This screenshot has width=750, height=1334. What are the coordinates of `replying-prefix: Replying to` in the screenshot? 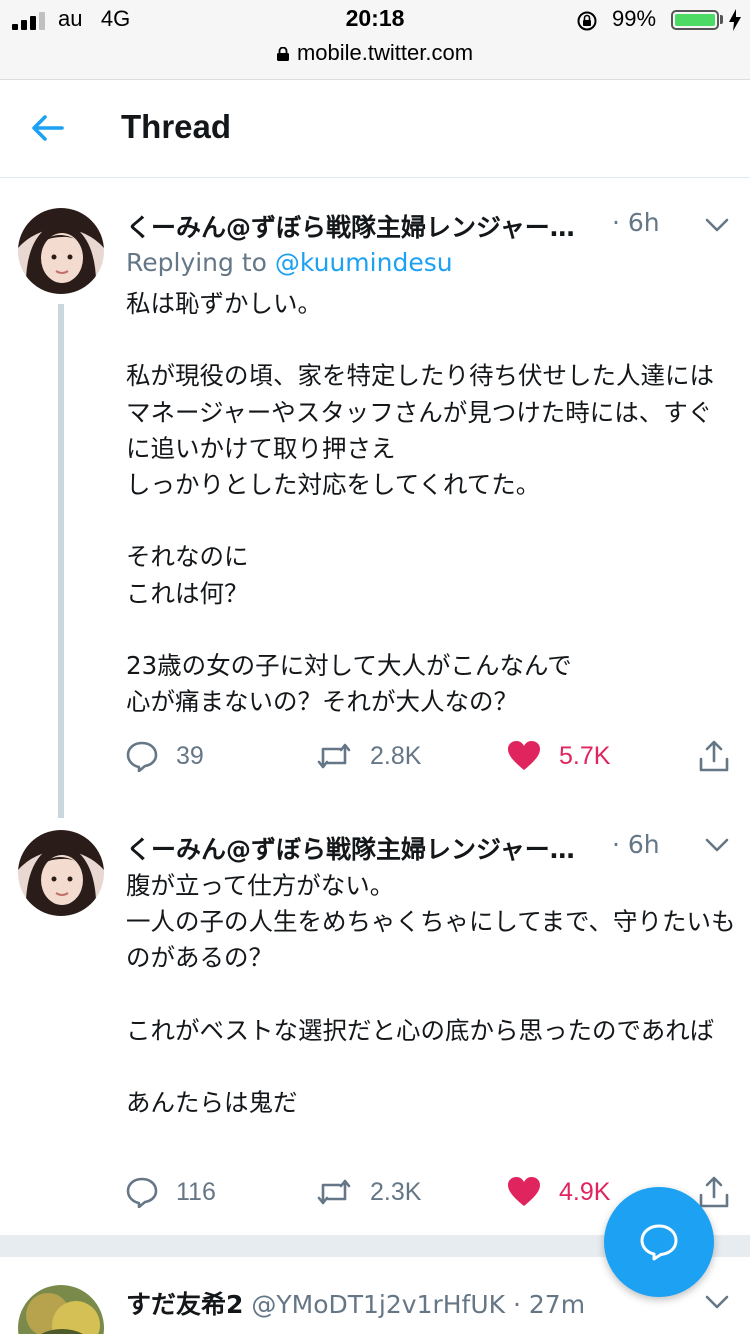 It's located at (196, 262).